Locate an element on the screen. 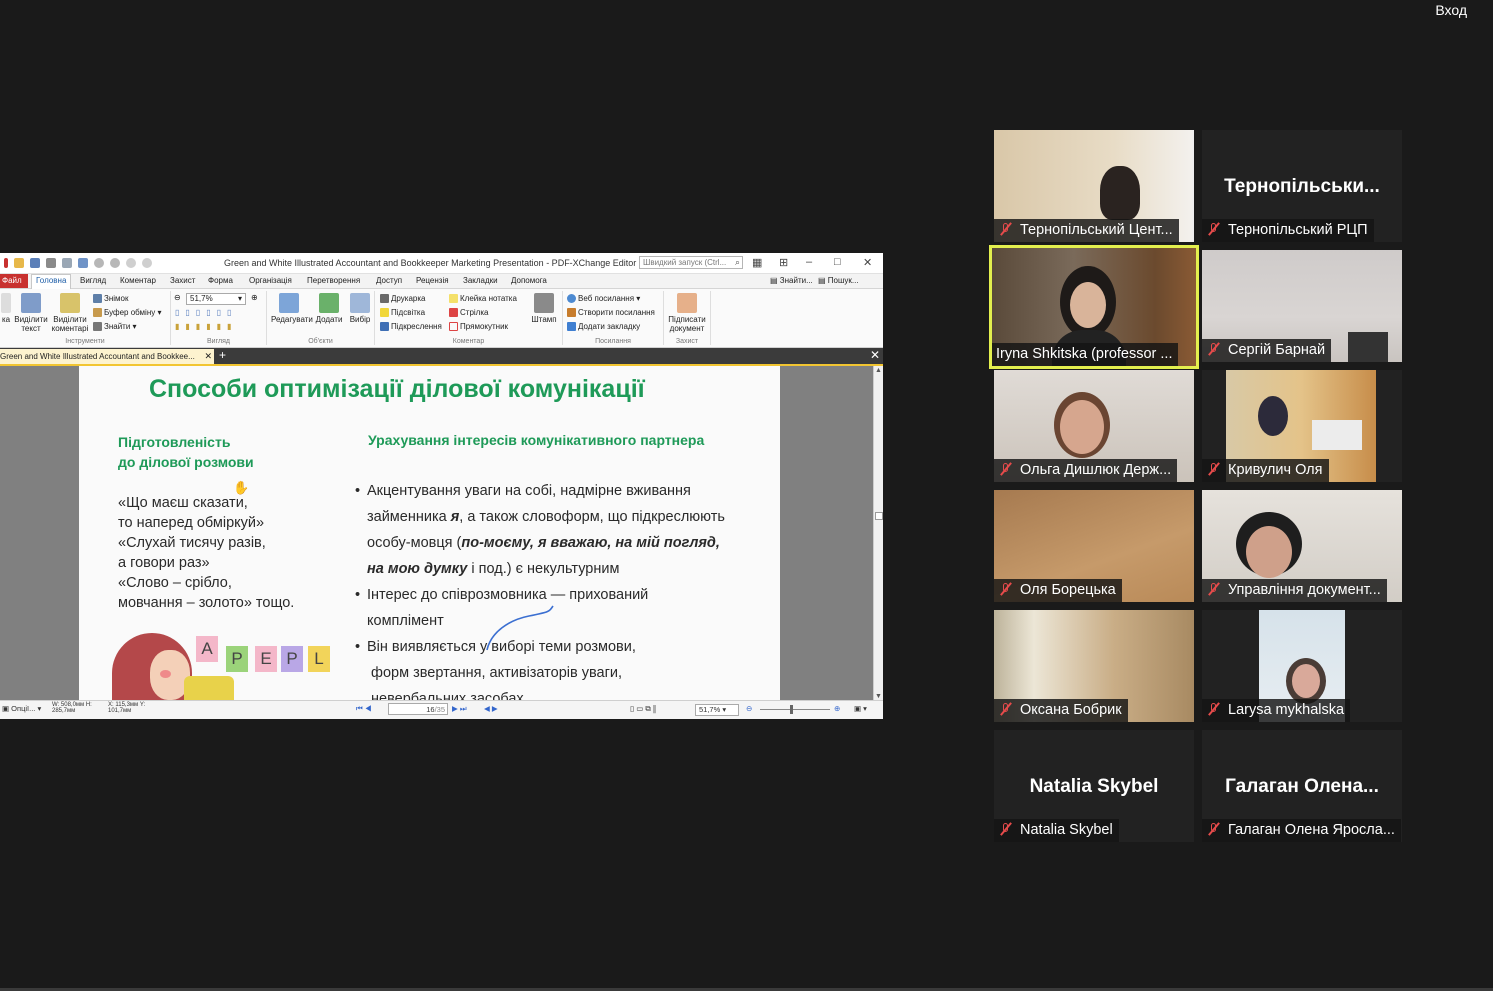  status-zoom-in-icon: ⊕ is located at coordinates (837, 708).